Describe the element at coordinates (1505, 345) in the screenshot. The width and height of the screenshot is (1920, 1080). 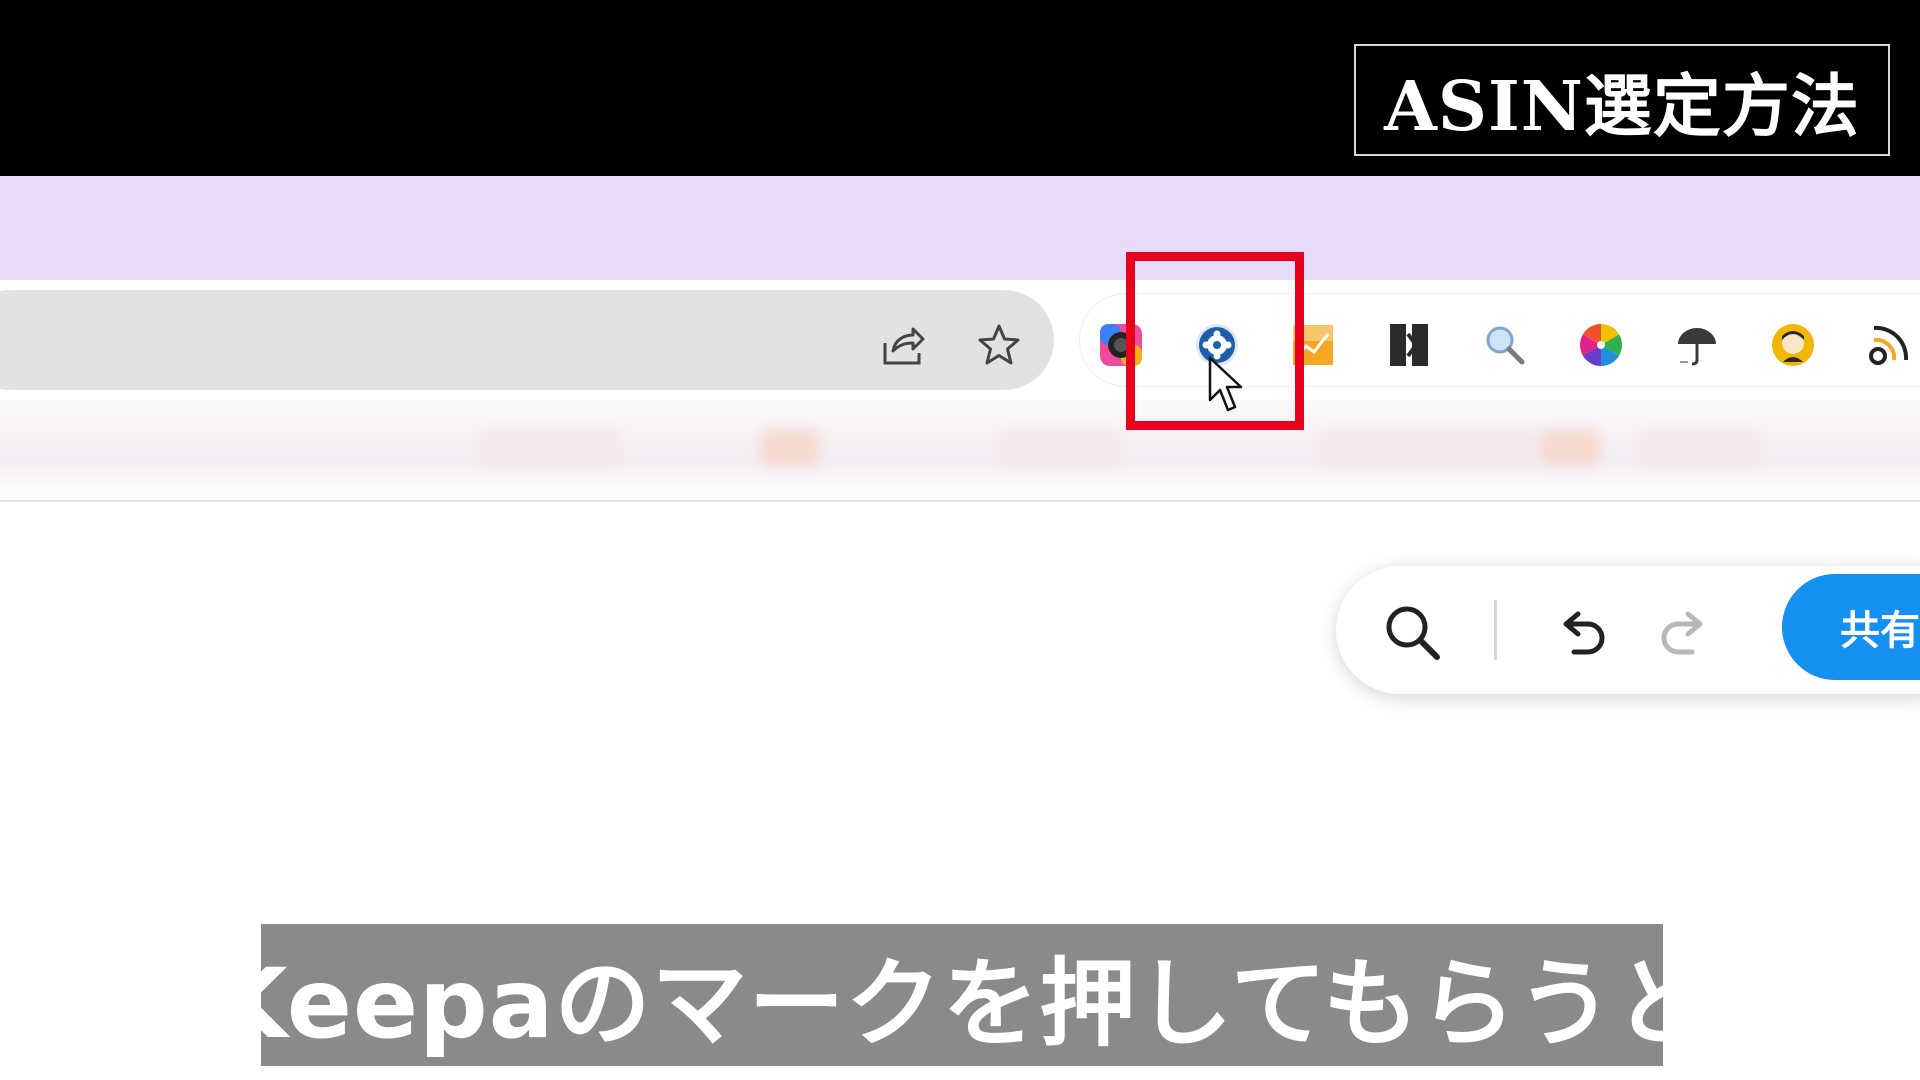
I see `magnifier-extension-icon` at that location.